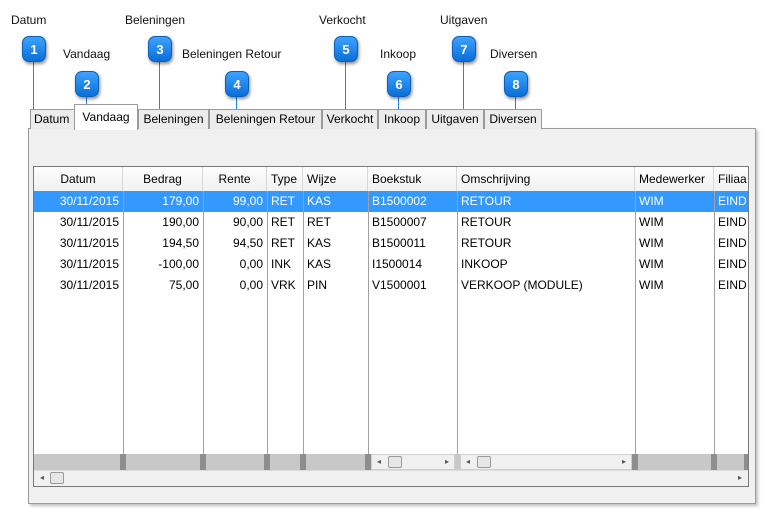 The width and height of the screenshot is (765, 514). Describe the element at coordinates (247, 222) in the screenshot. I see `table-cell: 90,00` at that location.